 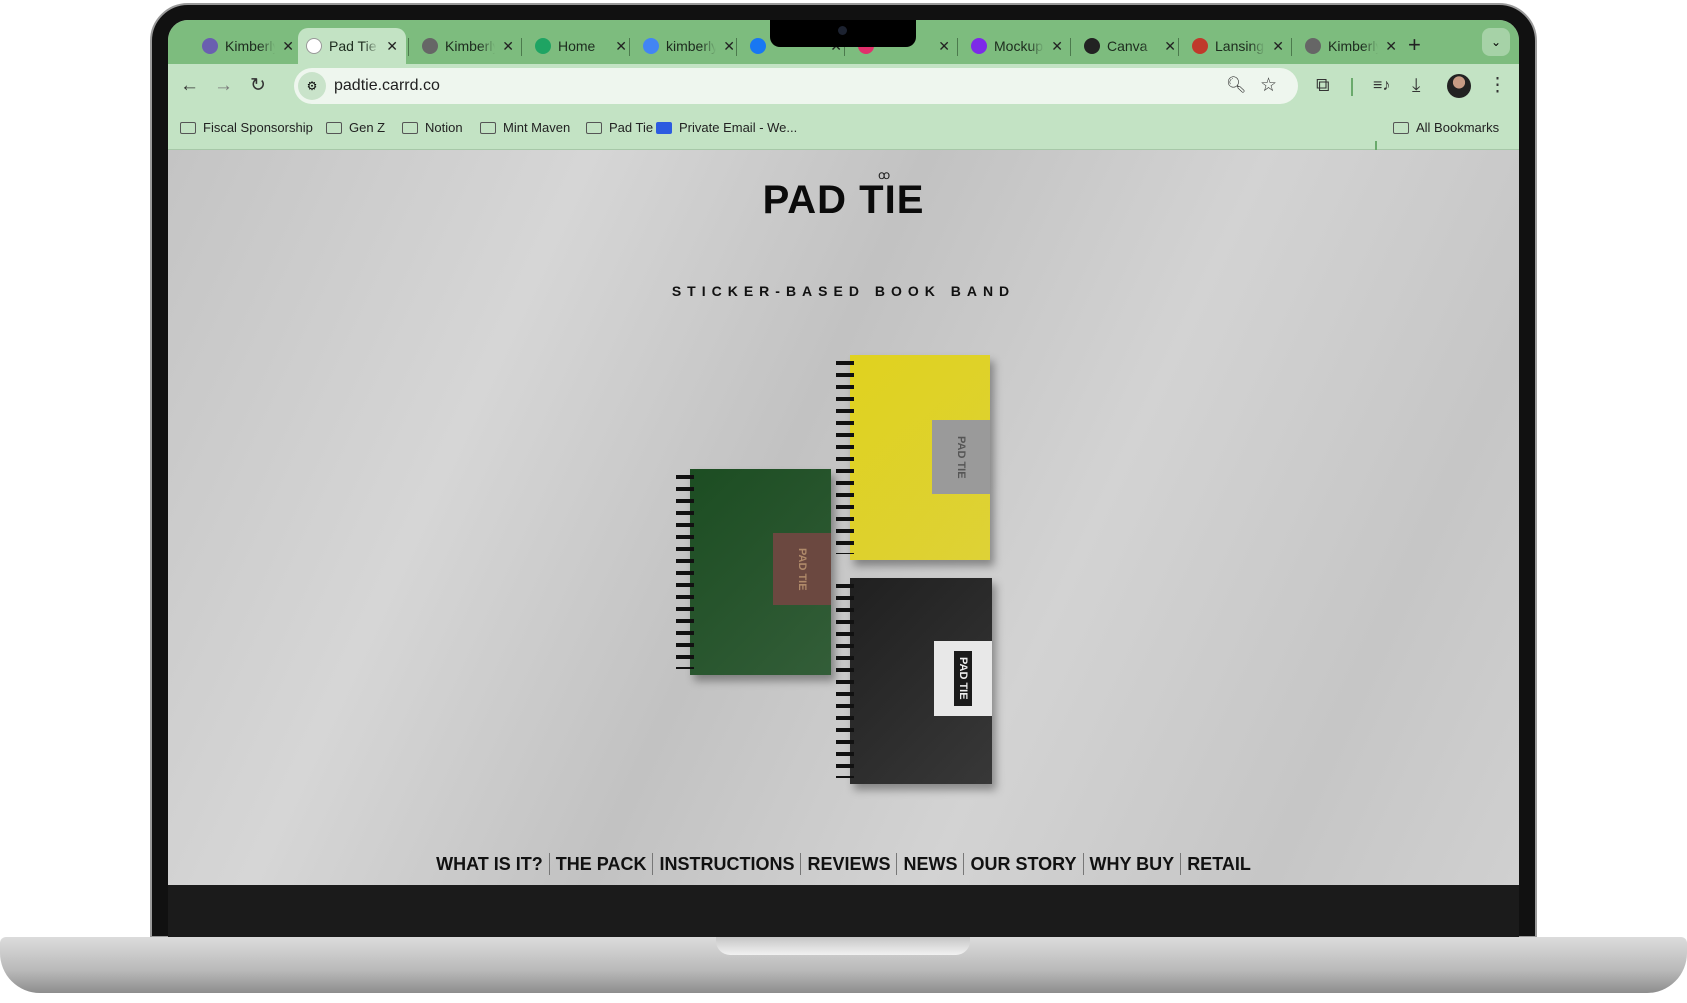 I want to click on bookmark-label: Pad Tie, so click(x=631, y=127).